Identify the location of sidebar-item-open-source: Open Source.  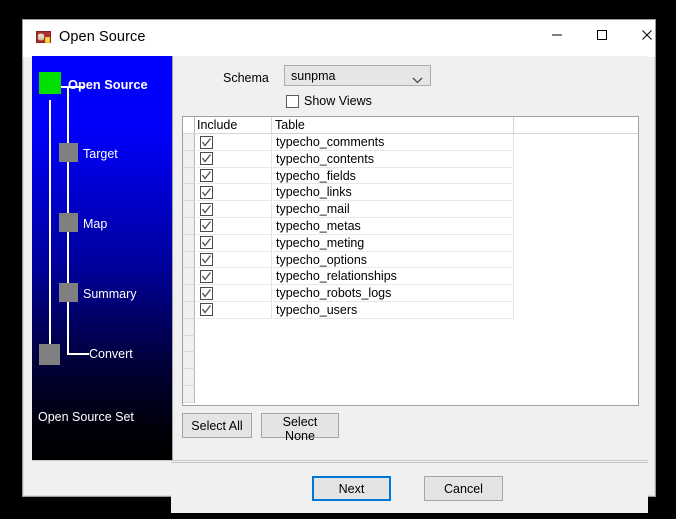
(108, 84).